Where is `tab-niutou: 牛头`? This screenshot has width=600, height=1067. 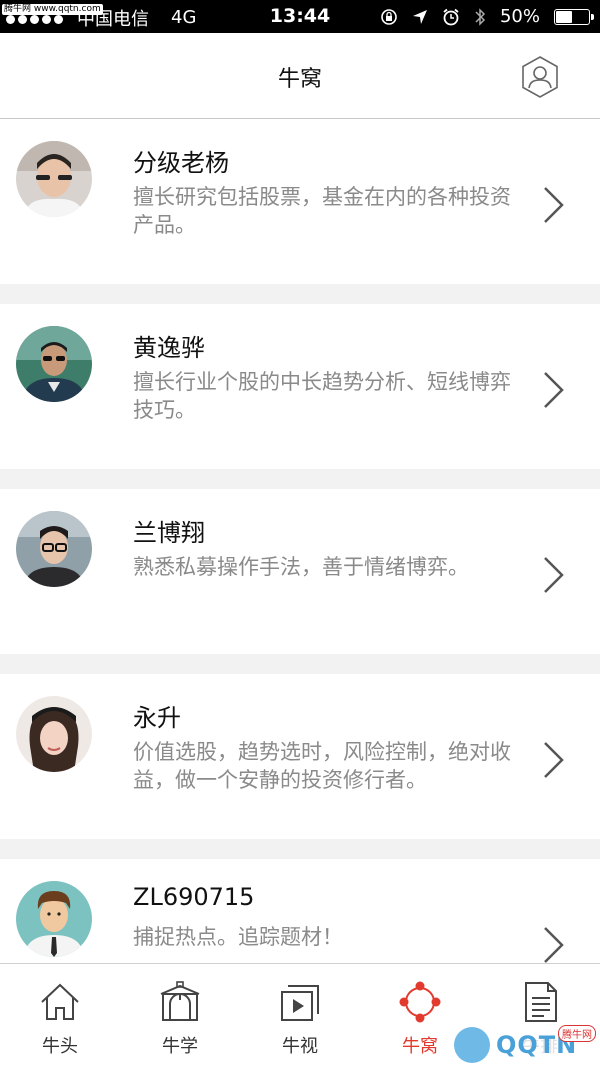
tab-niutou: 牛头 is located at coordinates (60, 1015).